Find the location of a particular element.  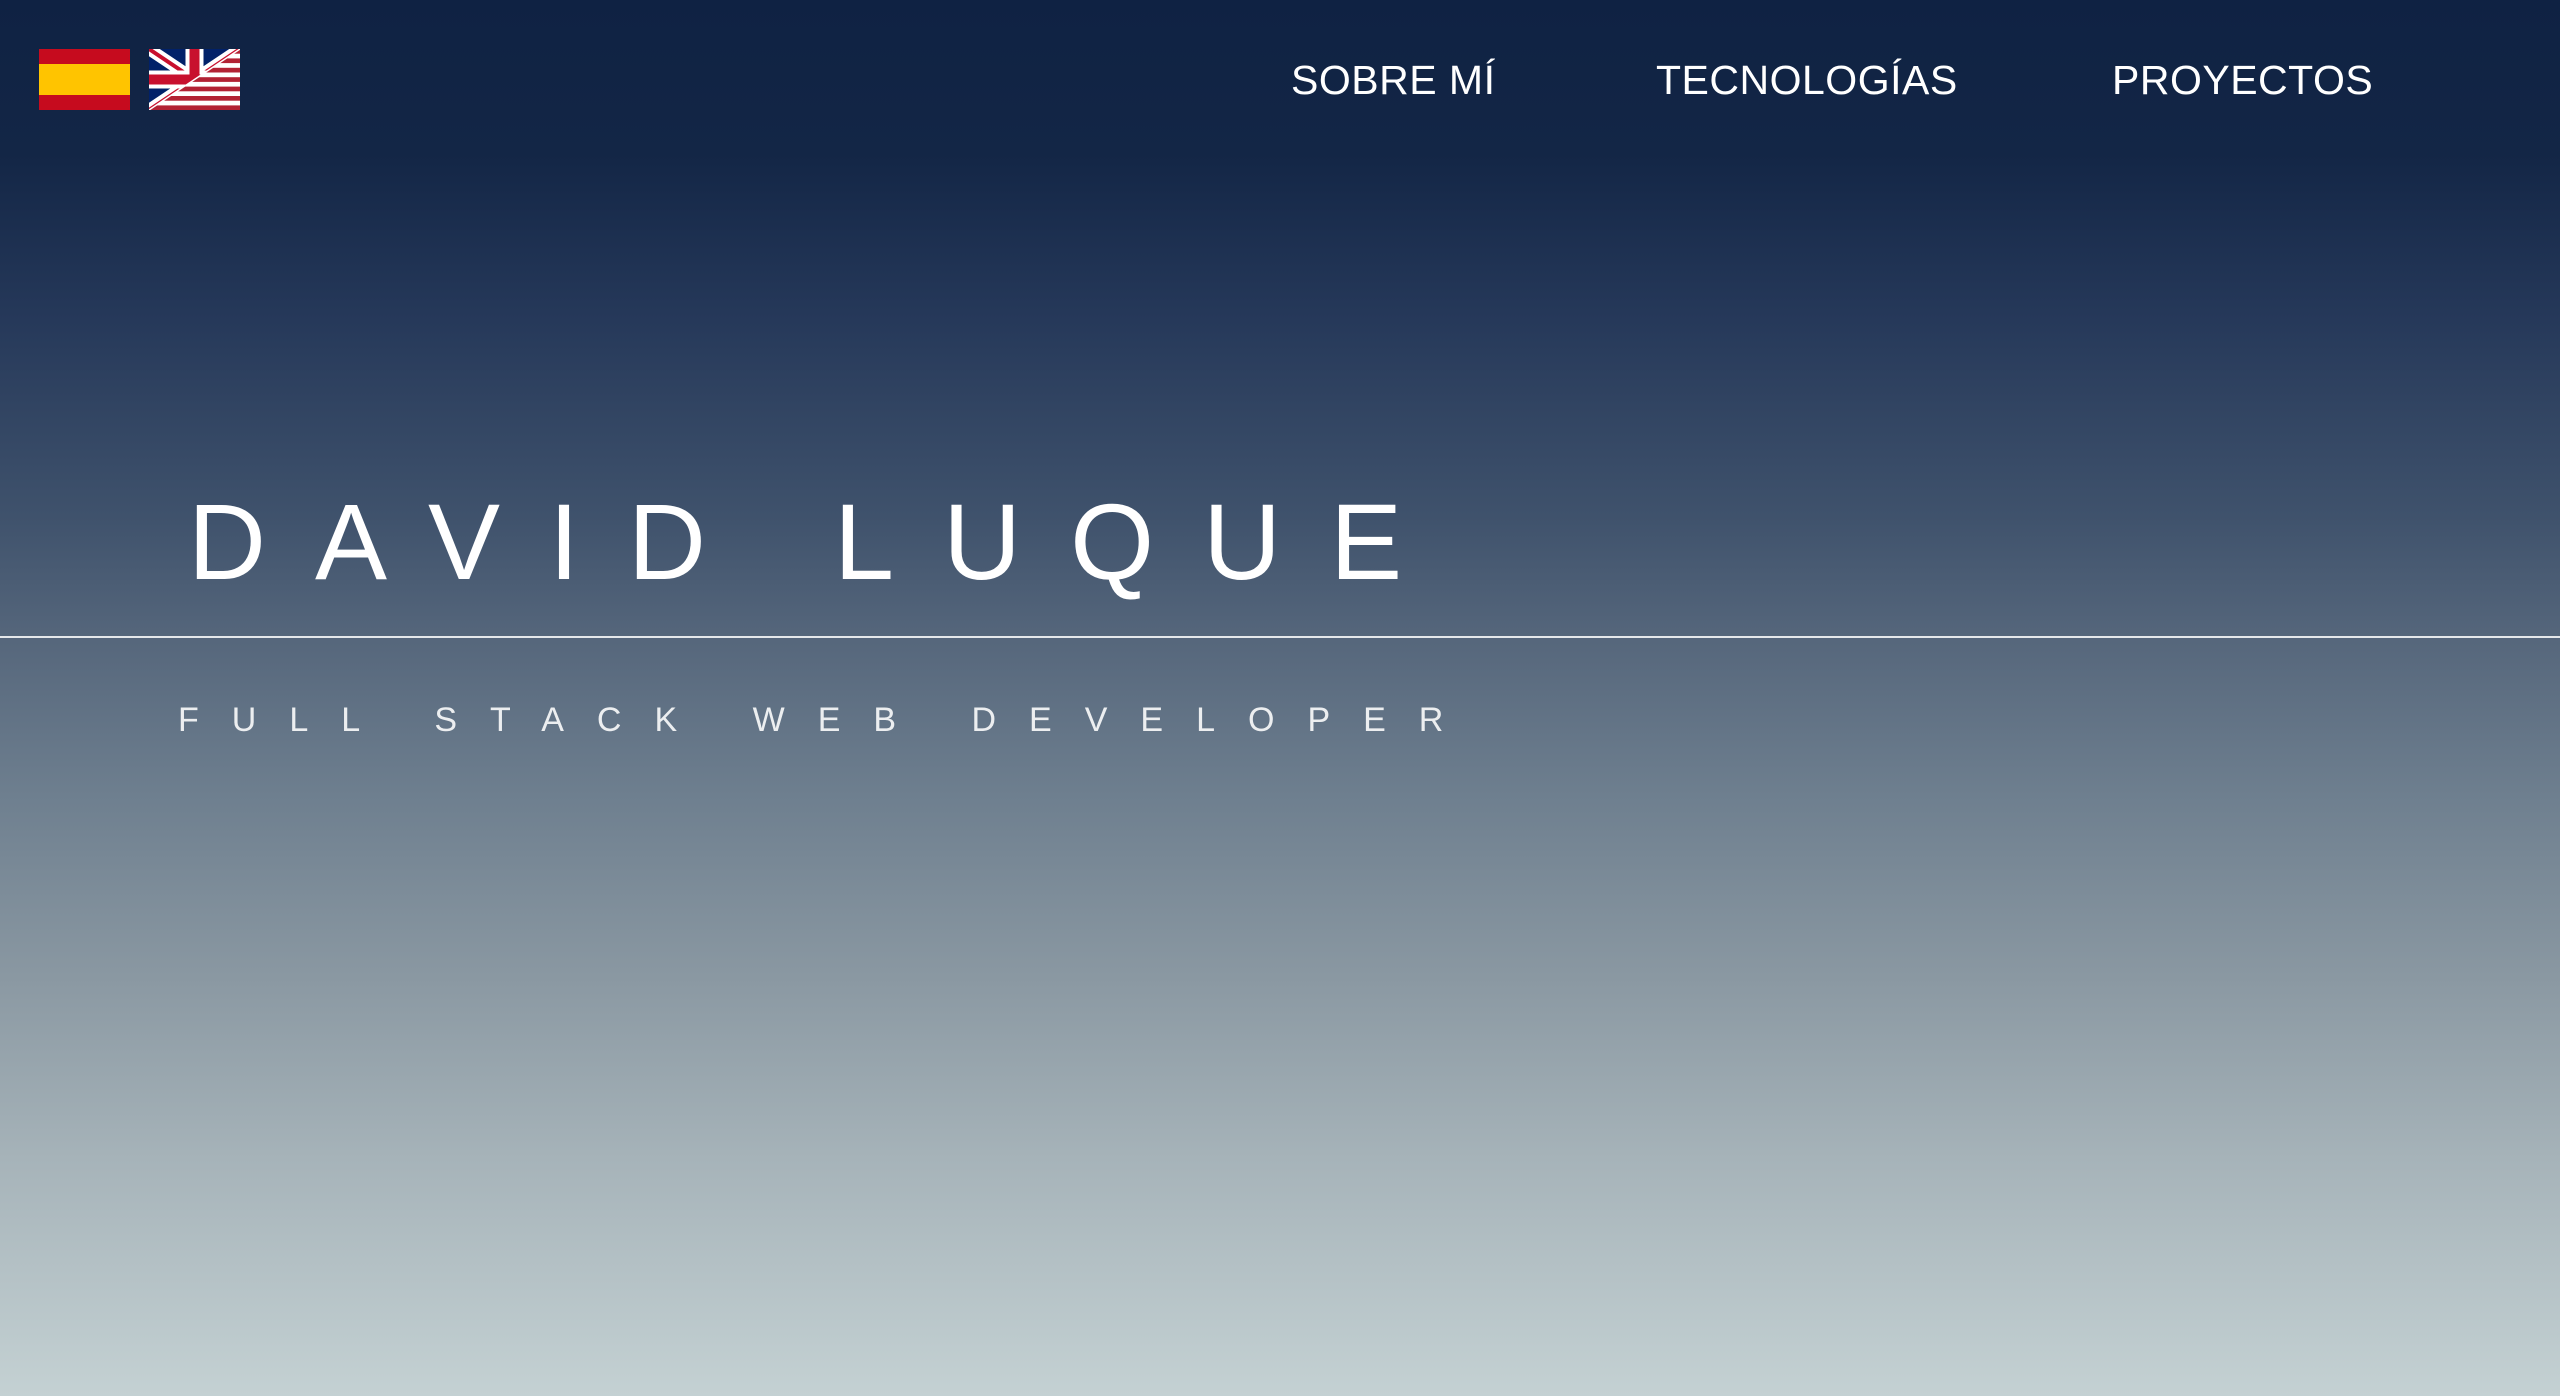

hero-divider is located at coordinates (1280, 637).